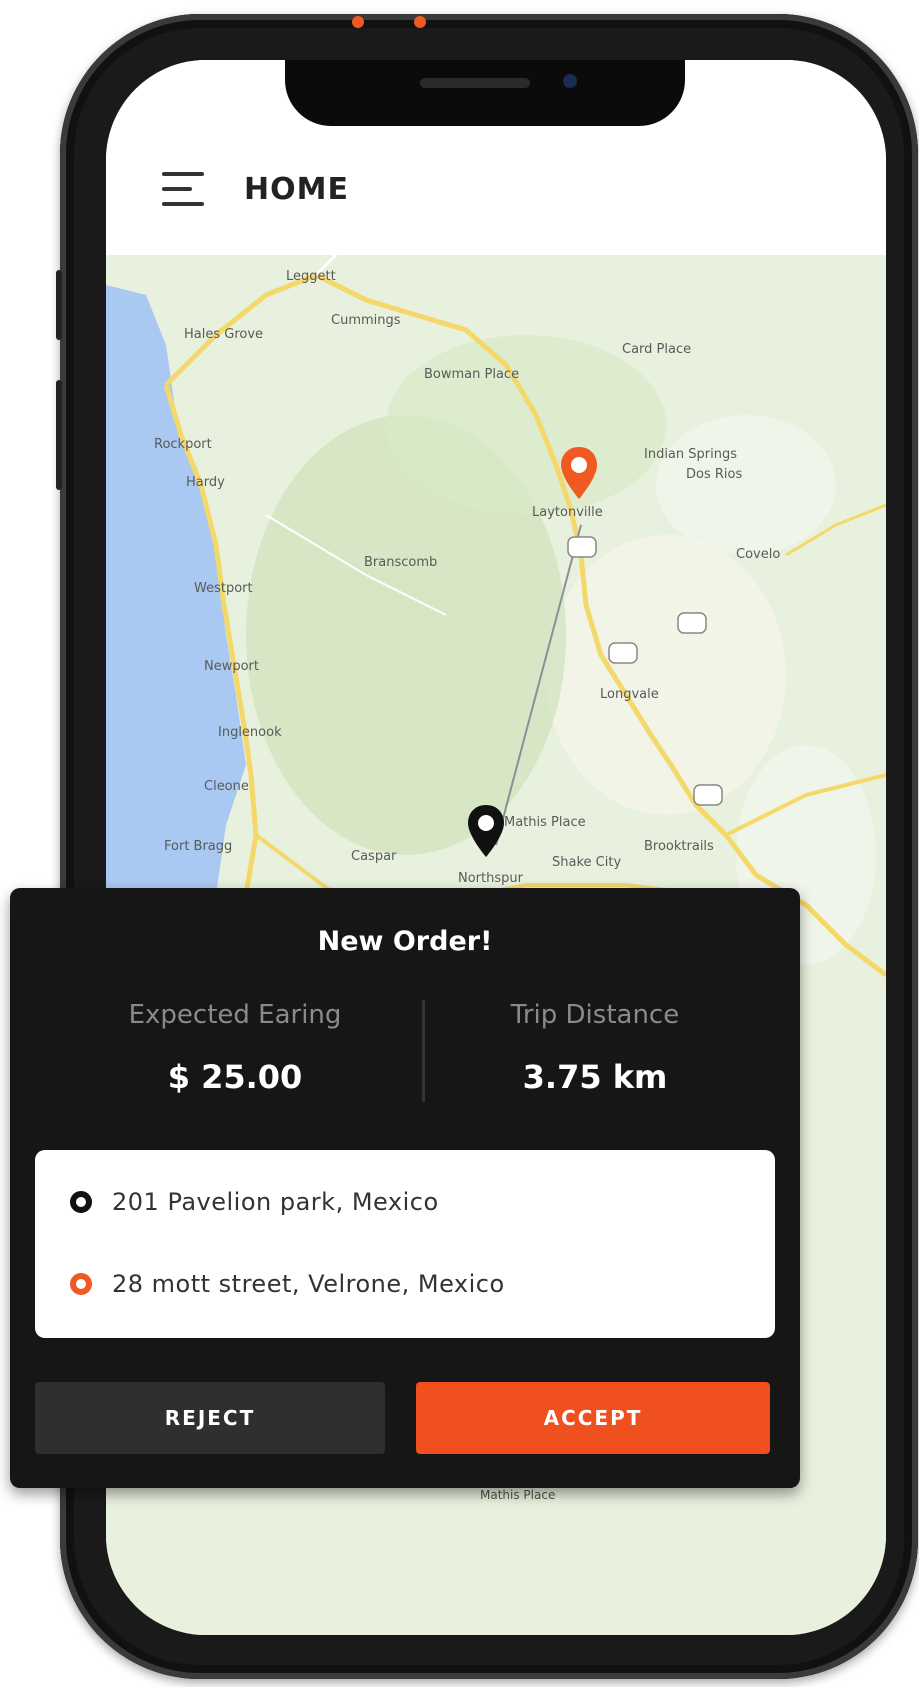 This screenshot has width=919, height=1687. Describe the element at coordinates (595, 1048) in the screenshot. I see `trip-distance-stat: Trip Distance 3.75 km` at that location.